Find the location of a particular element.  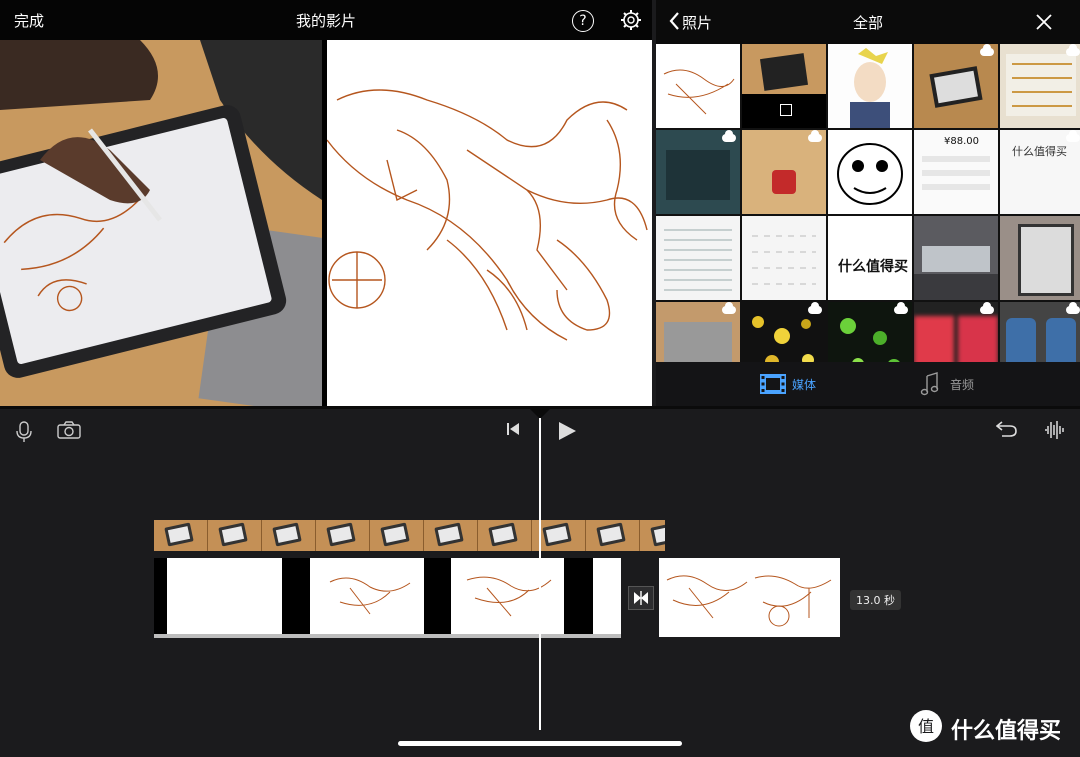

tab-media-label: 媒体 is located at coordinates (804, 385).